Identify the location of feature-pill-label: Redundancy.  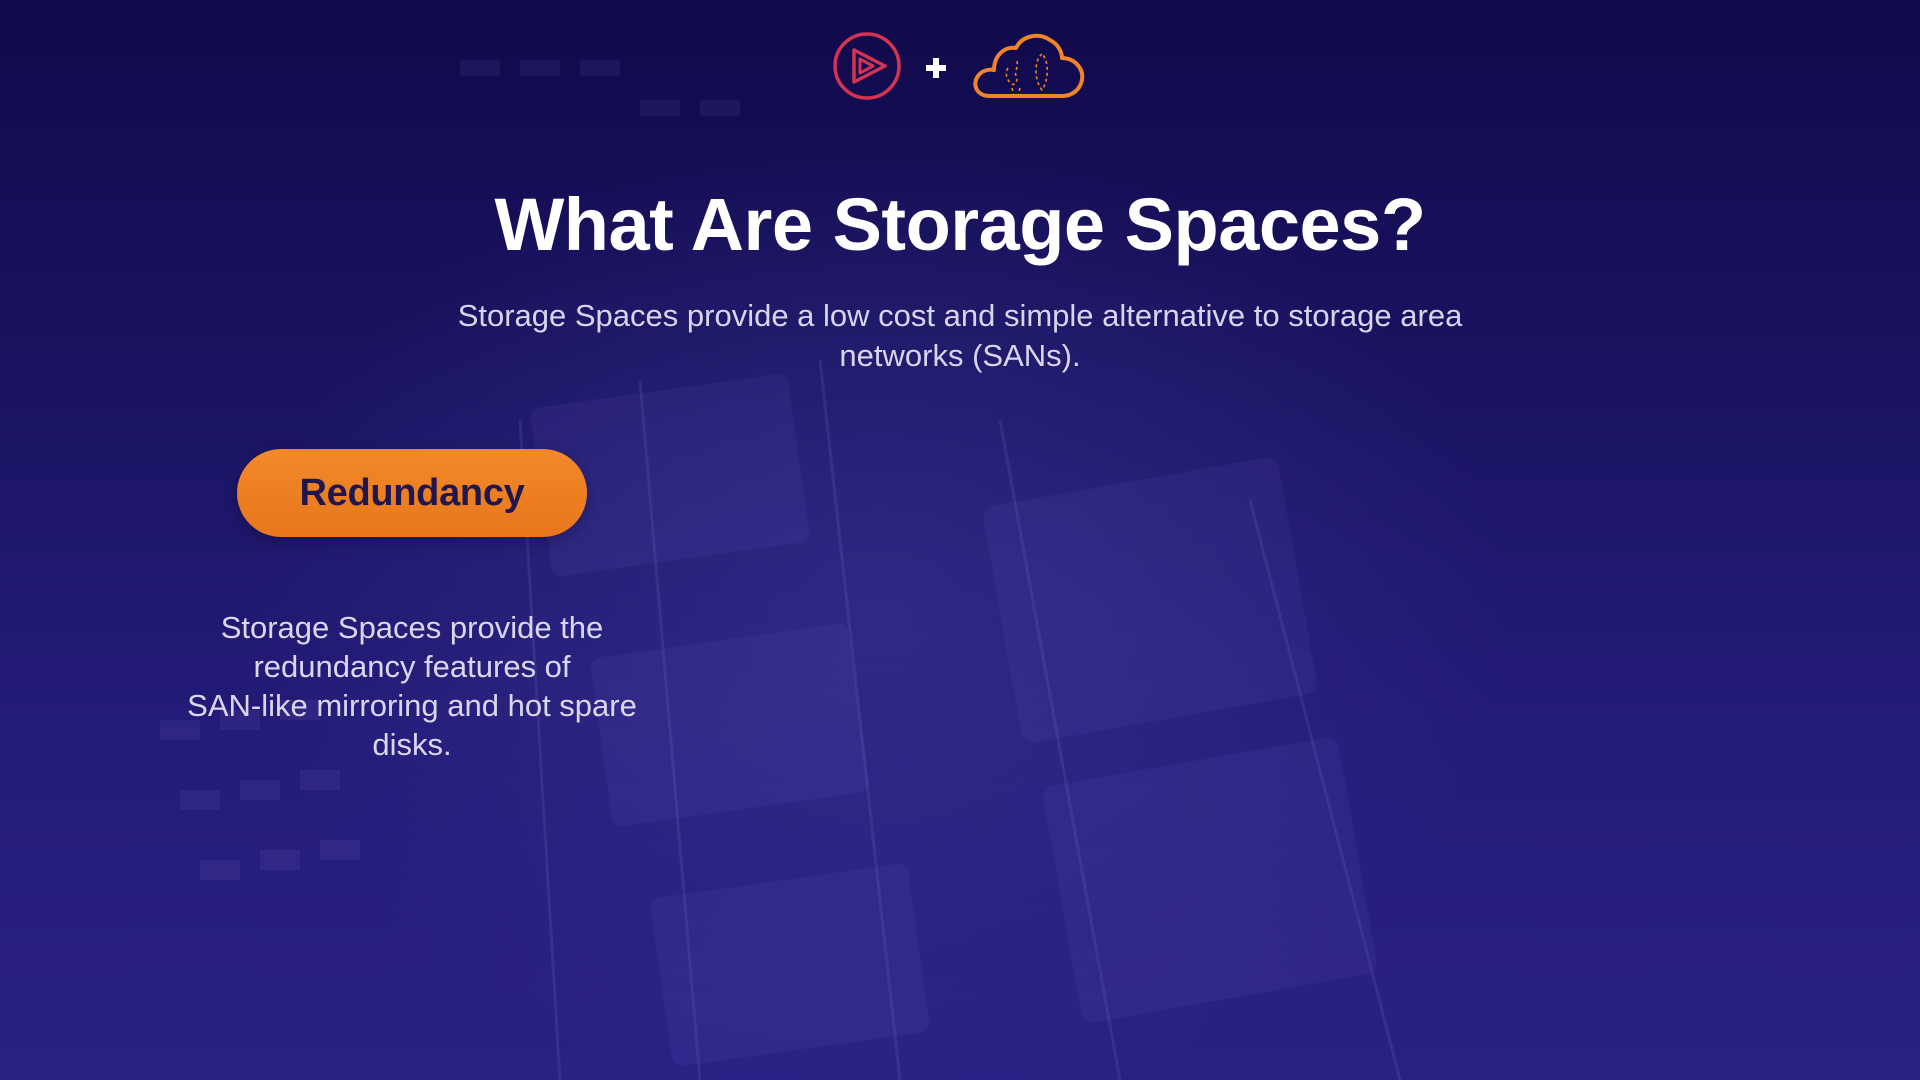
(412, 492).